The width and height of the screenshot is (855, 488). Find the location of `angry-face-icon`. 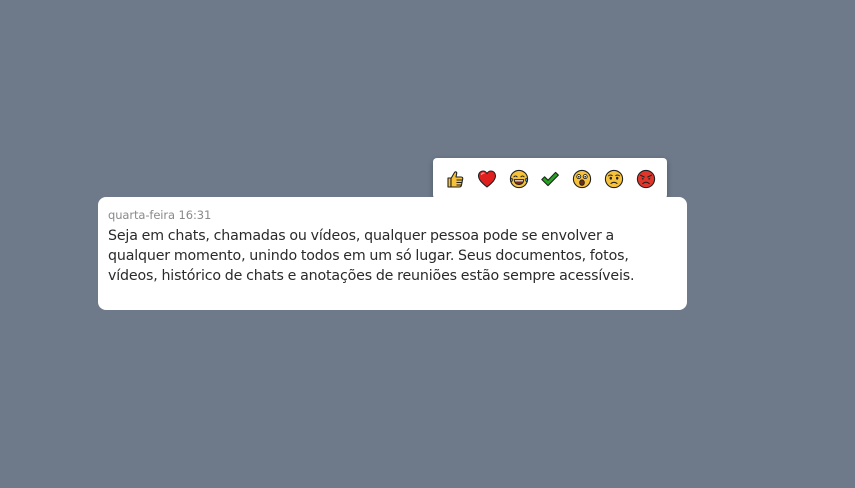

angry-face-icon is located at coordinates (645, 178).